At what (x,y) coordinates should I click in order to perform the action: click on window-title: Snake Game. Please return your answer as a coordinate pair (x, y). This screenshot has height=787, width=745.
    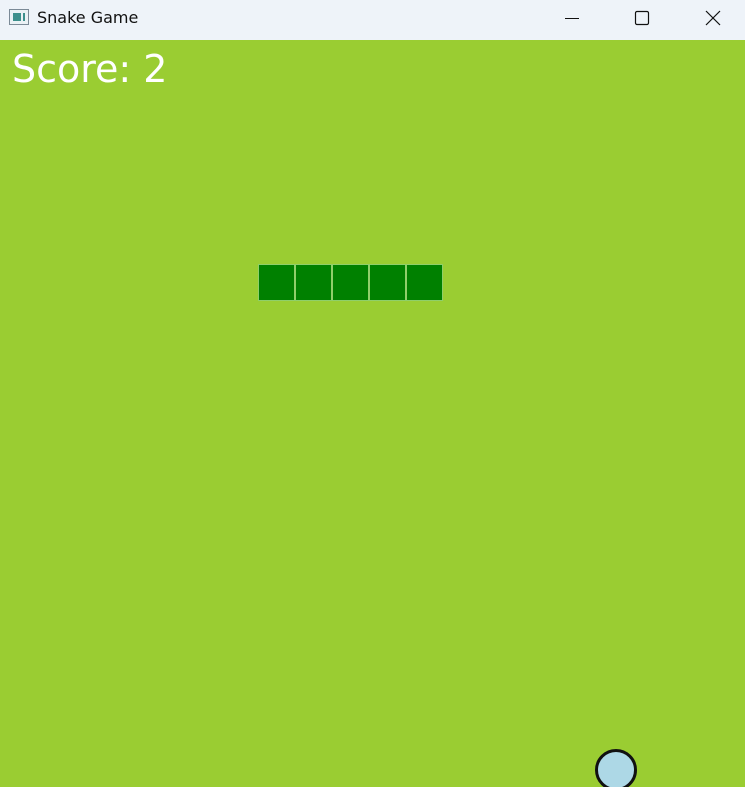
    Looking at the image, I should click on (88, 17).